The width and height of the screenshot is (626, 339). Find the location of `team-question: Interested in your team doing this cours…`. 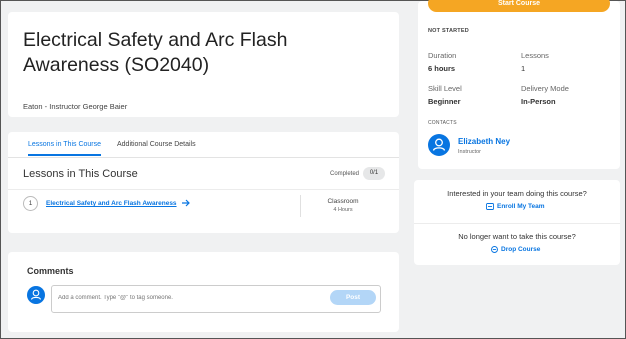

team-question: Interested in your team doing this cours… is located at coordinates (517, 193).